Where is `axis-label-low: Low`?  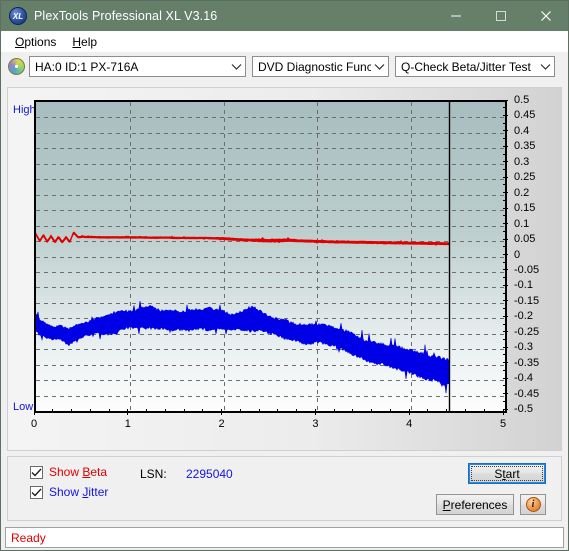 axis-label-low: Low is located at coordinates (23, 407).